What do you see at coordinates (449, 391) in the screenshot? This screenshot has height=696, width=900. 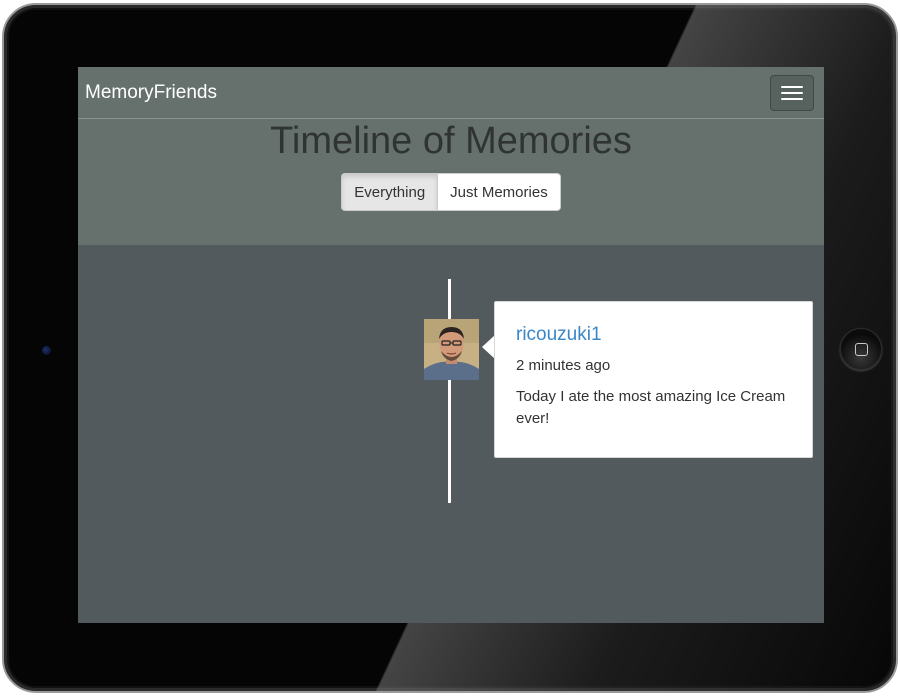 I see `timeline-line` at bounding box center [449, 391].